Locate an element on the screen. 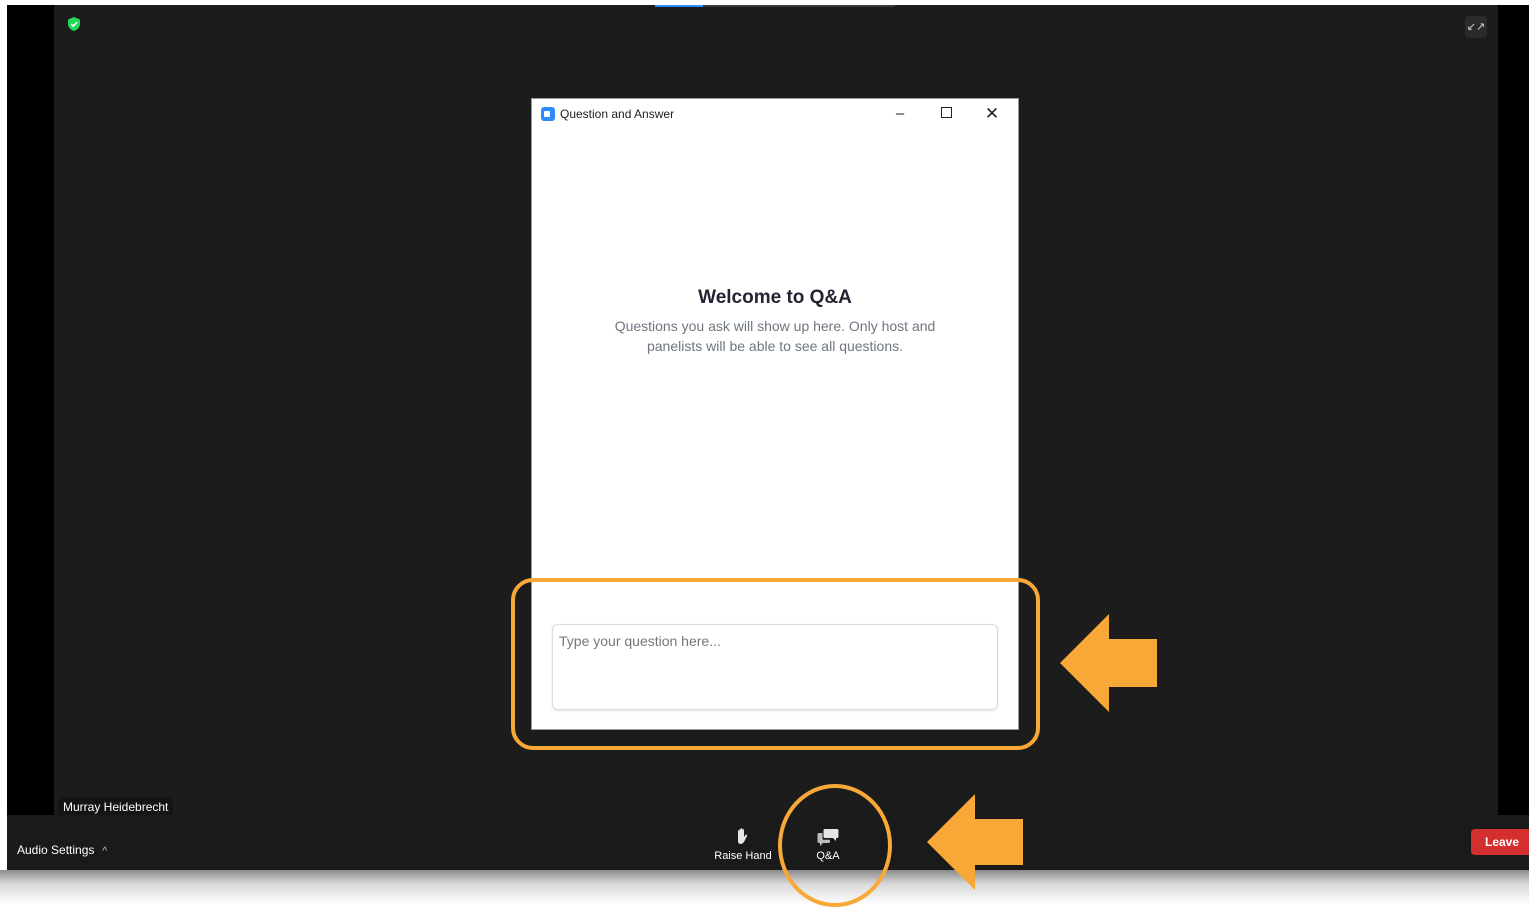  top-bar-indicator is located at coordinates (679, 6).